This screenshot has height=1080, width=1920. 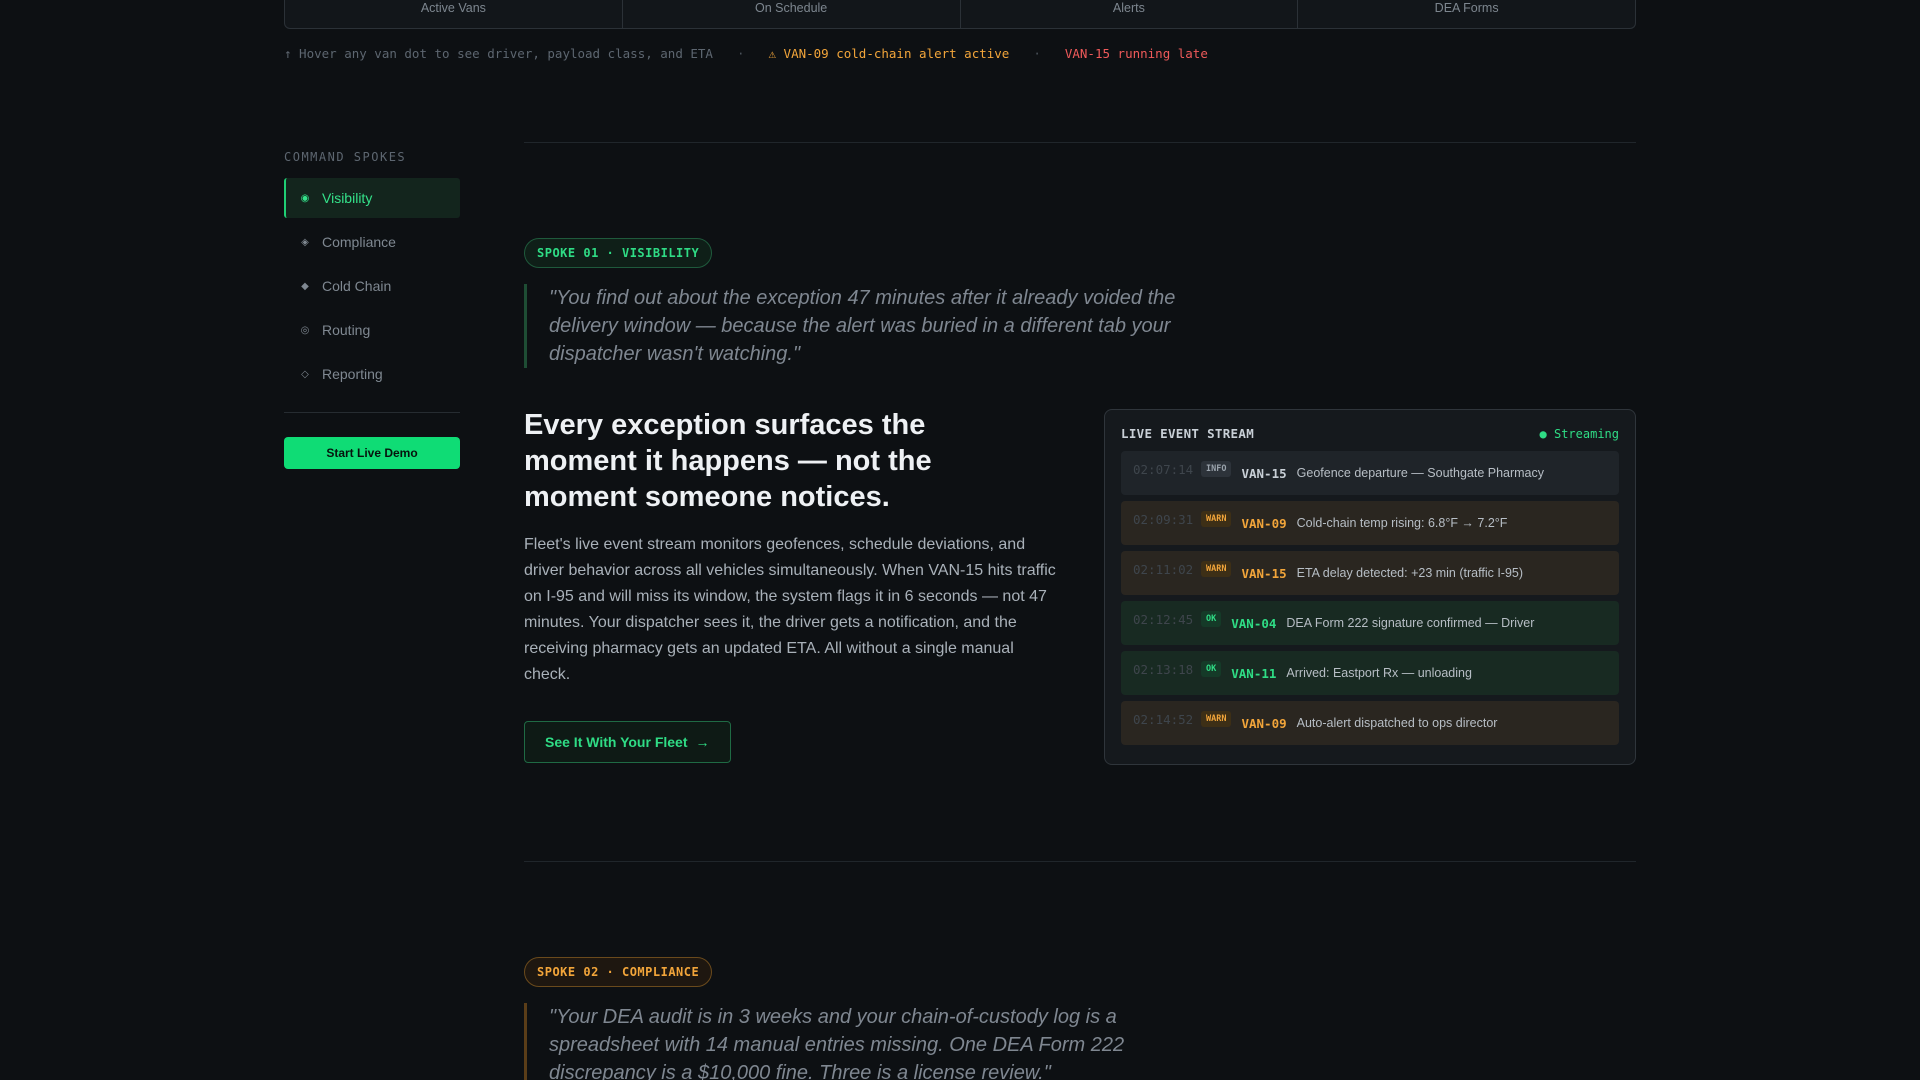 I want to click on sidebar-item-reporting: ◇ Reporting, so click(x=372, y=374).